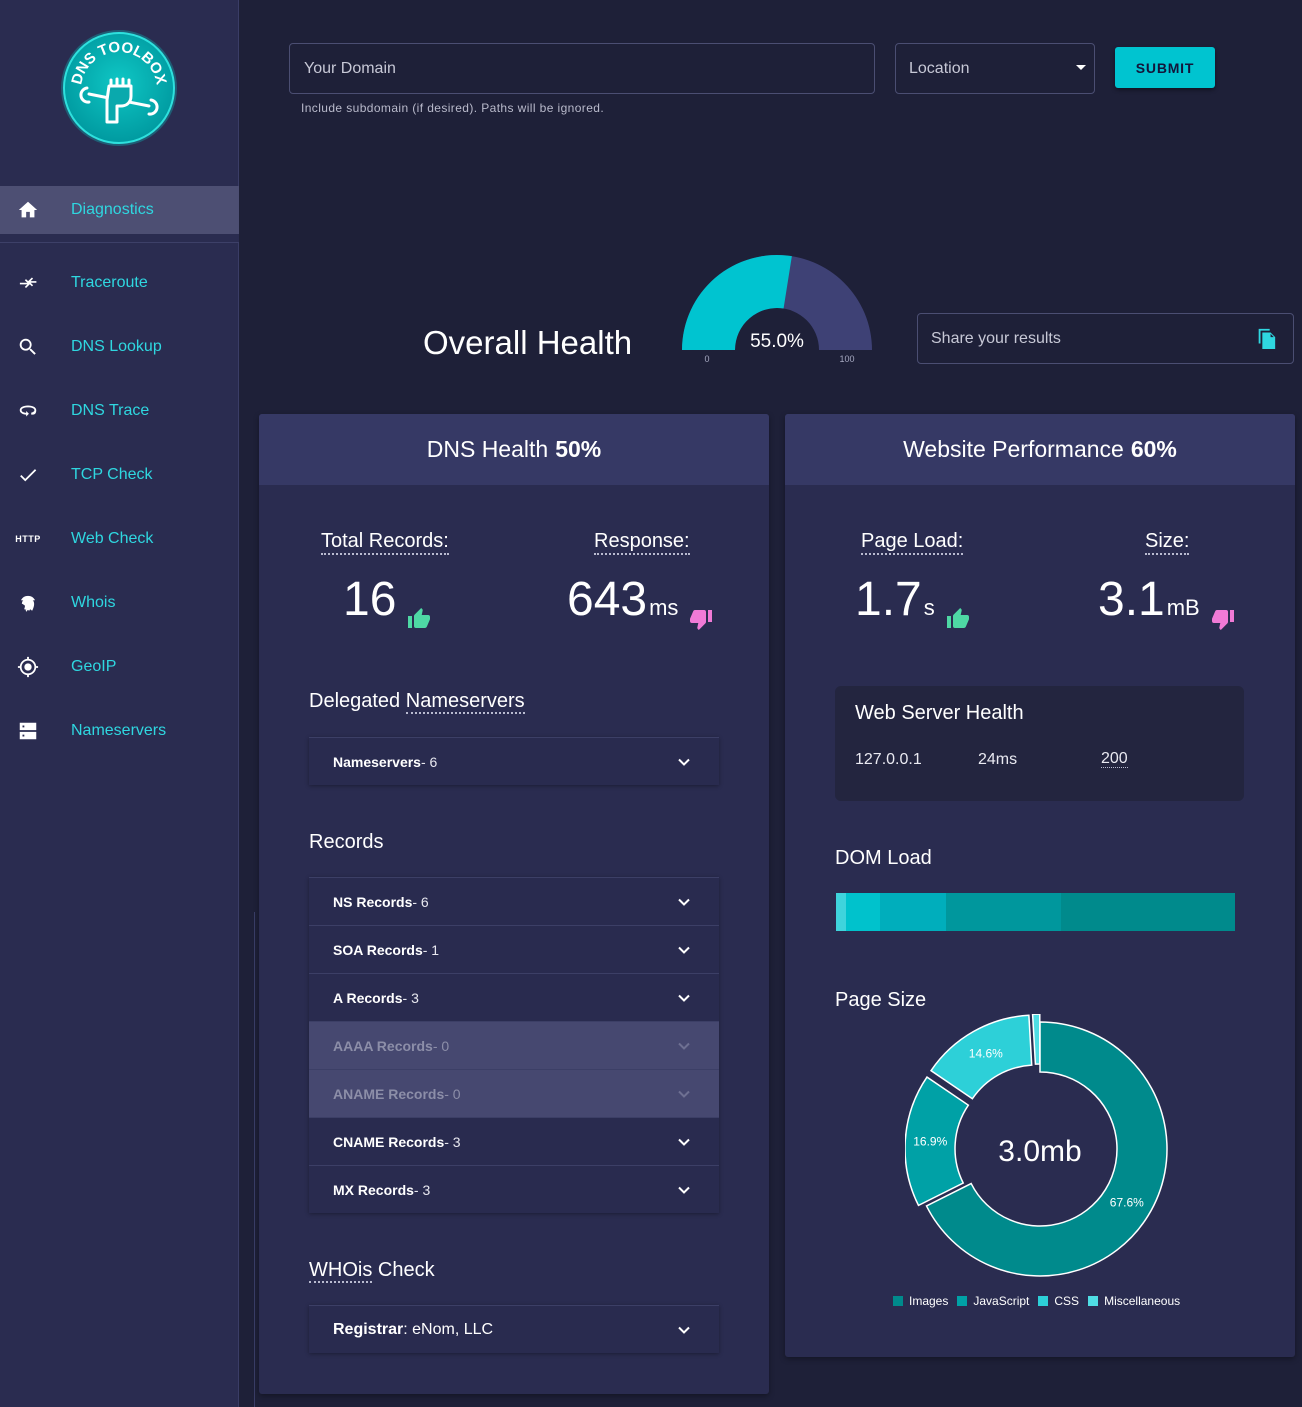 The height and width of the screenshot is (1407, 1302). I want to click on registrar-row: Registrar: eNom, LLC, so click(514, 1329).